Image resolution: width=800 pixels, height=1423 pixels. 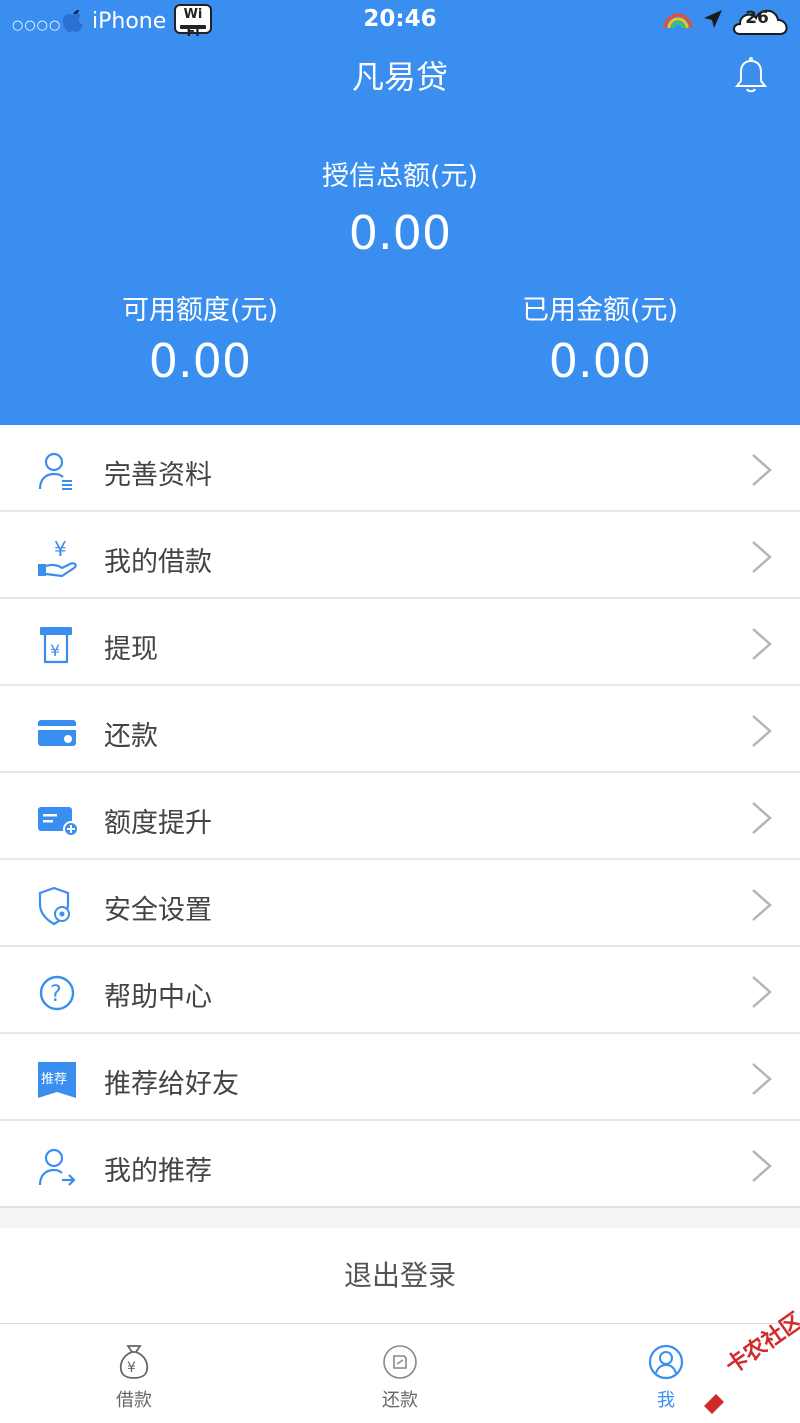 I want to click on menu-item-label: 完善资料, so click(x=158, y=475).